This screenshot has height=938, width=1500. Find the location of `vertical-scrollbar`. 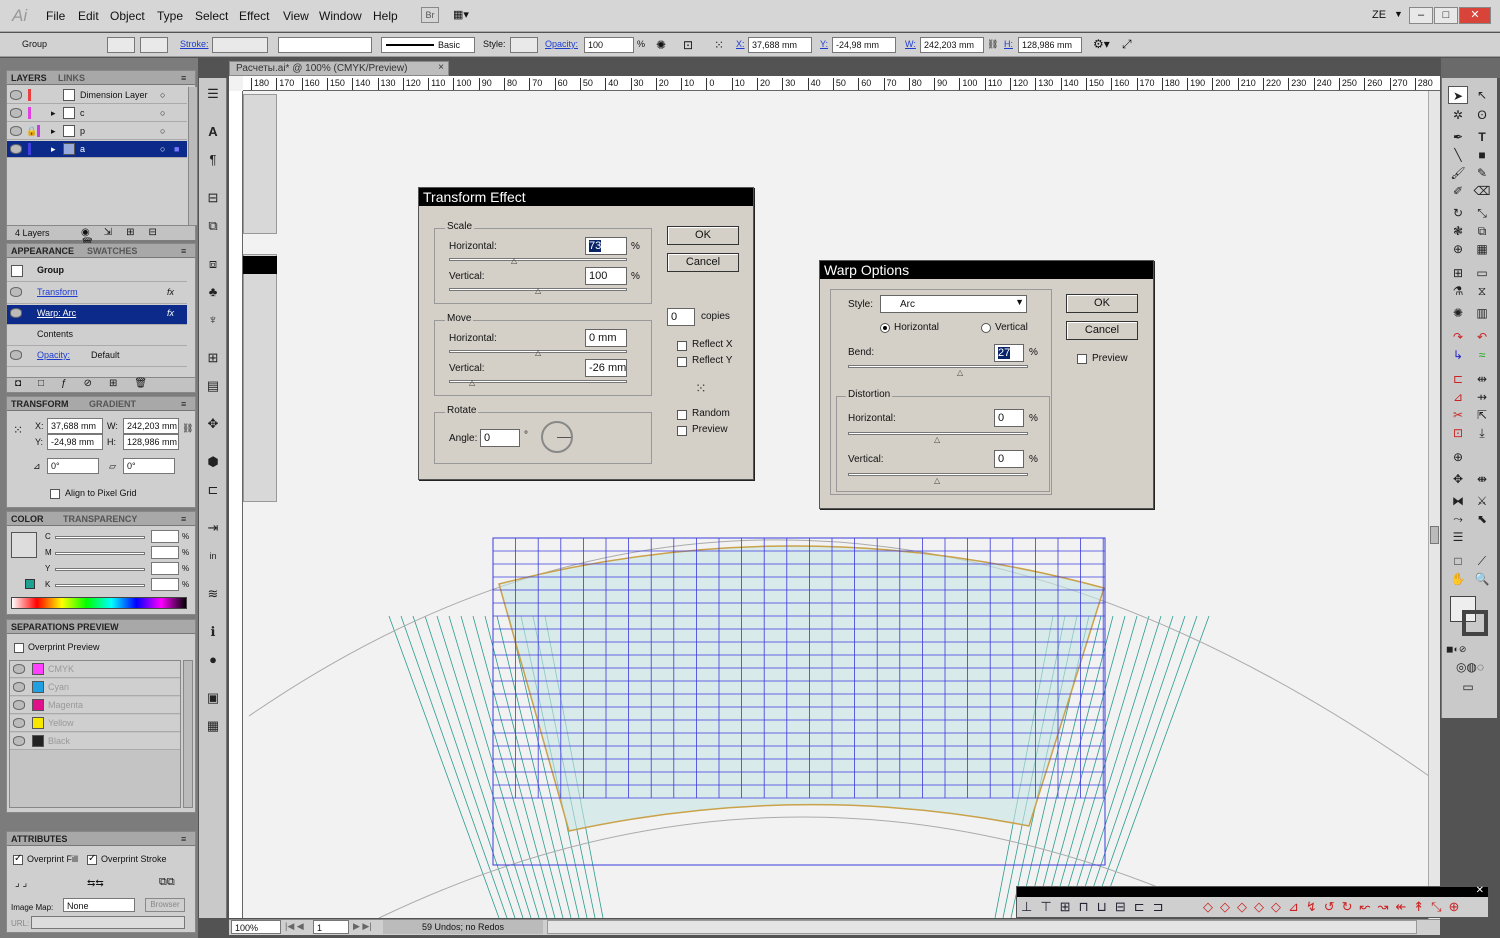

vertical-scrollbar is located at coordinates (1434, 505).